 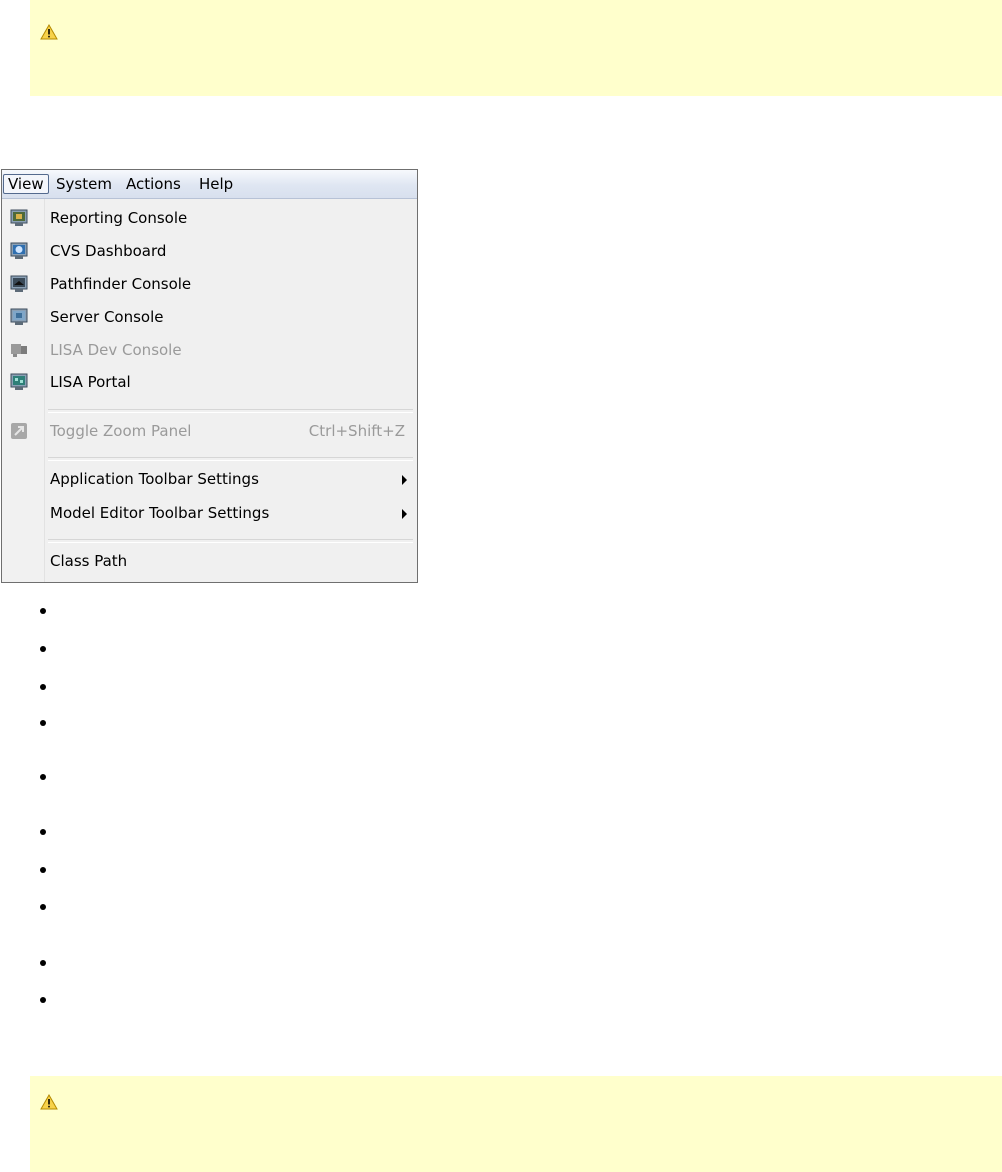 What do you see at coordinates (19, 251) in the screenshot?
I see `cvs-dashboard-icon` at bounding box center [19, 251].